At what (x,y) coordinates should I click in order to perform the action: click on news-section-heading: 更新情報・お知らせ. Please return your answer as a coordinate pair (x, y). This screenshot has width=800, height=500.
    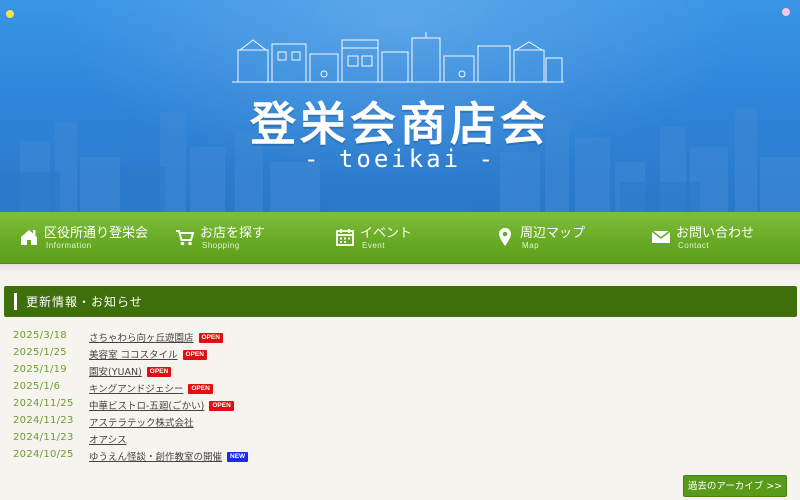
    Looking at the image, I should click on (400, 301).